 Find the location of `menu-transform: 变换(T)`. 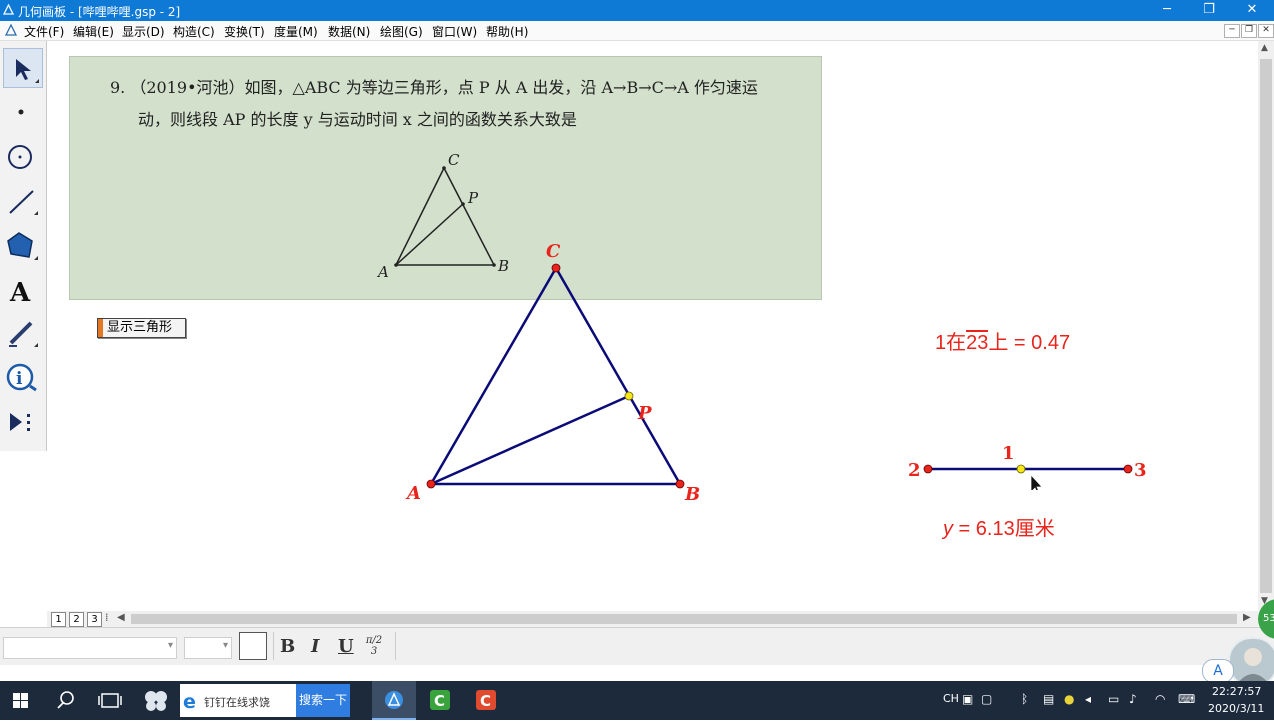

menu-transform: 变换(T) is located at coordinates (244, 31).